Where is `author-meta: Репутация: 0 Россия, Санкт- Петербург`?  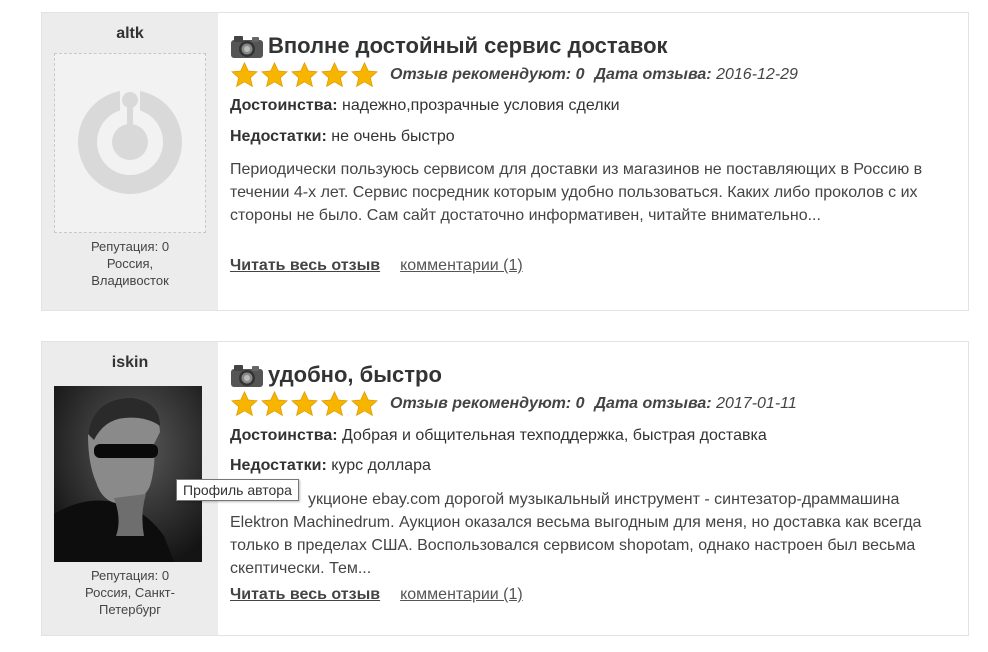 author-meta: Репутация: 0 Россия, Санкт- Петербург is located at coordinates (130, 592).